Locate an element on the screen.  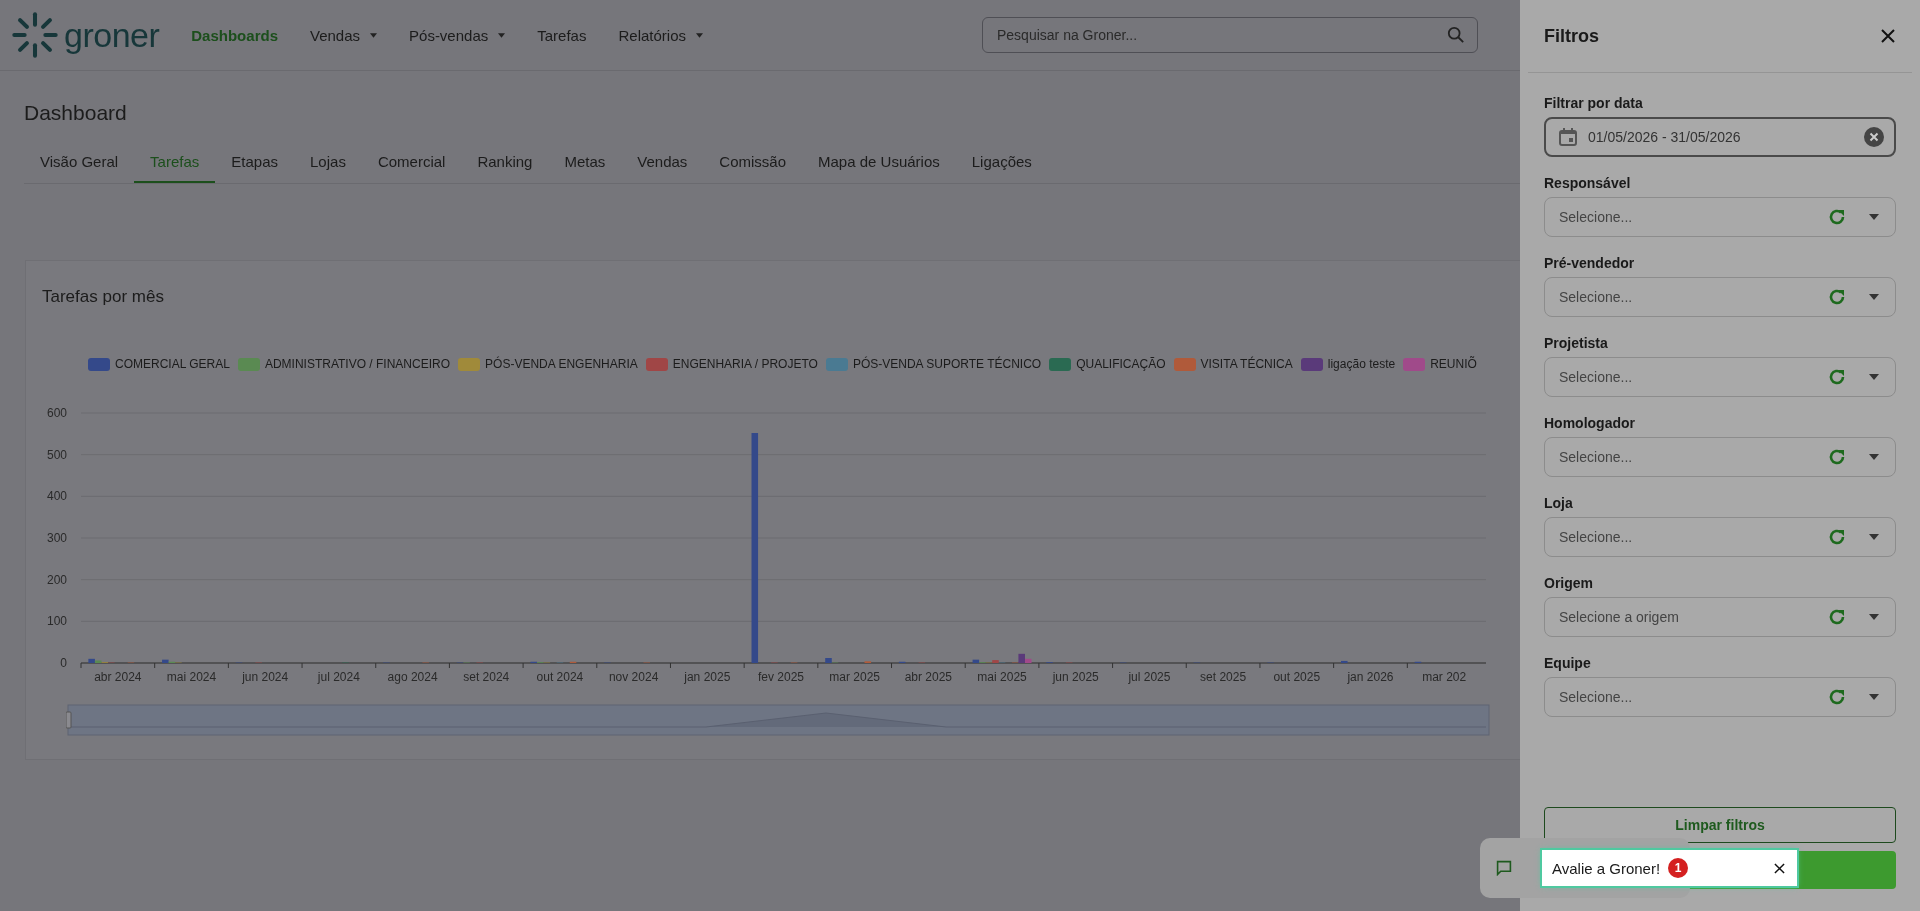
nav-link: Tarefas is located at coordinates (562, 35).